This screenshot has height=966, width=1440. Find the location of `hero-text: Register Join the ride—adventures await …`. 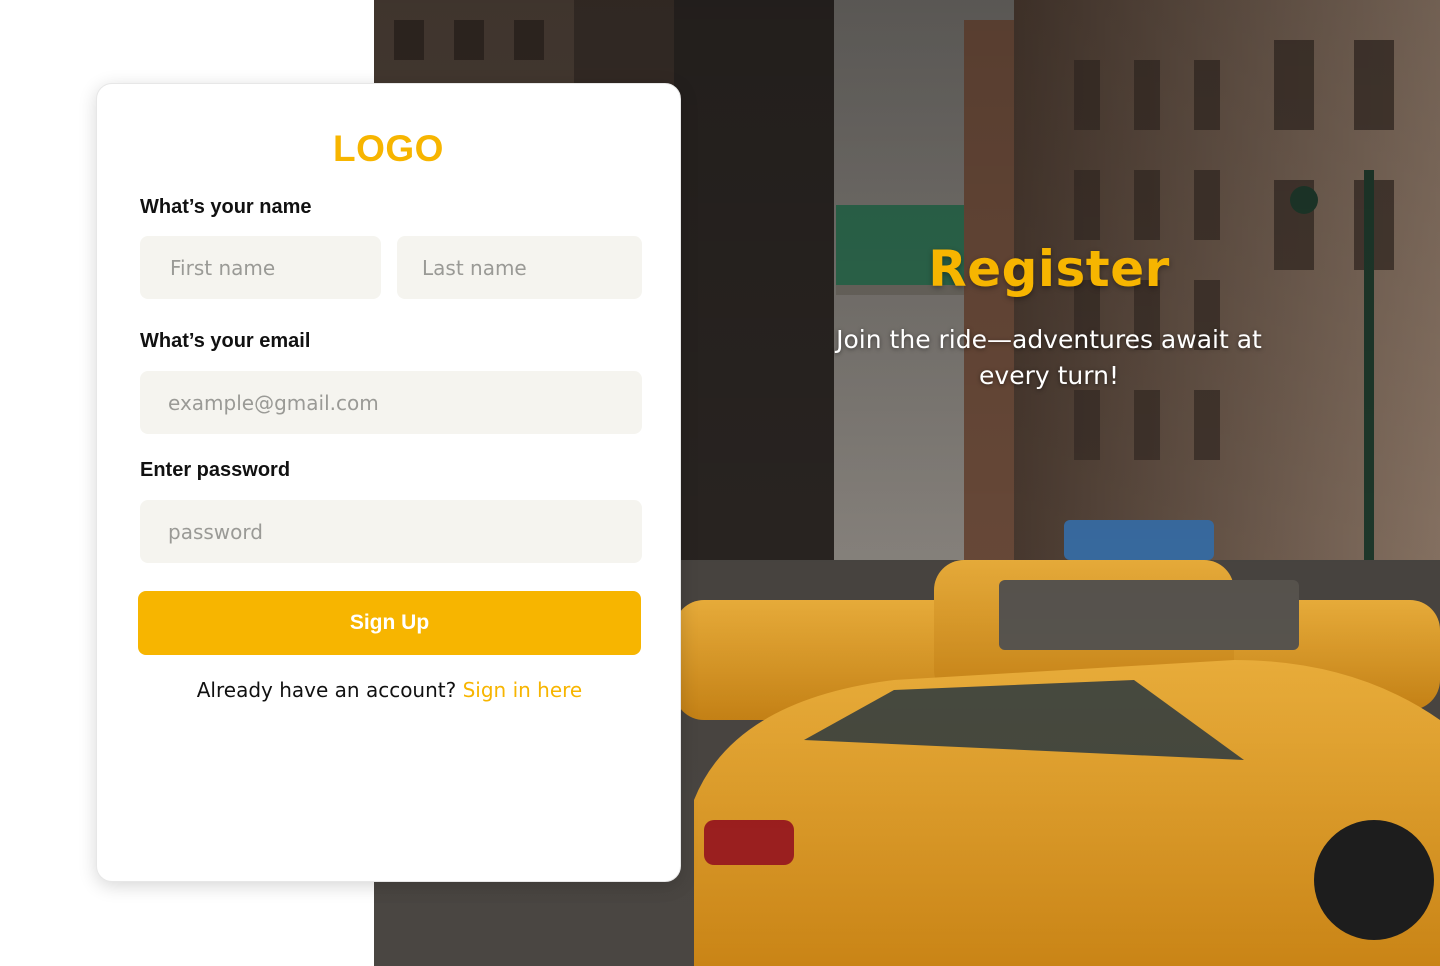

hero-text: Register Join the ride—adventures await … is located at coordinates (1049, 316).